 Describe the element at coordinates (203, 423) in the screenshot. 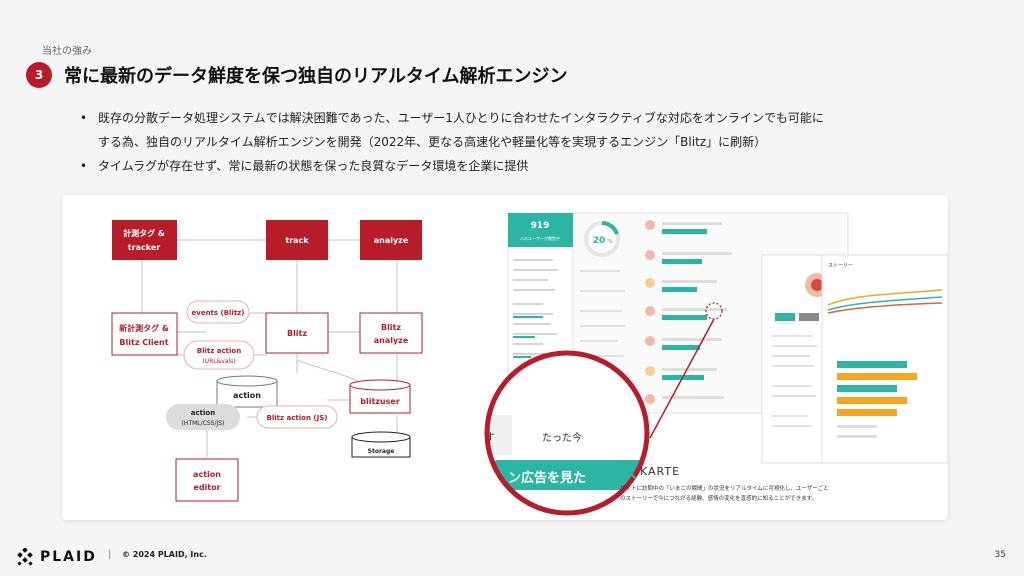

I see `pill-action-html-line2: (HTML/CSS/JS)` at that location.